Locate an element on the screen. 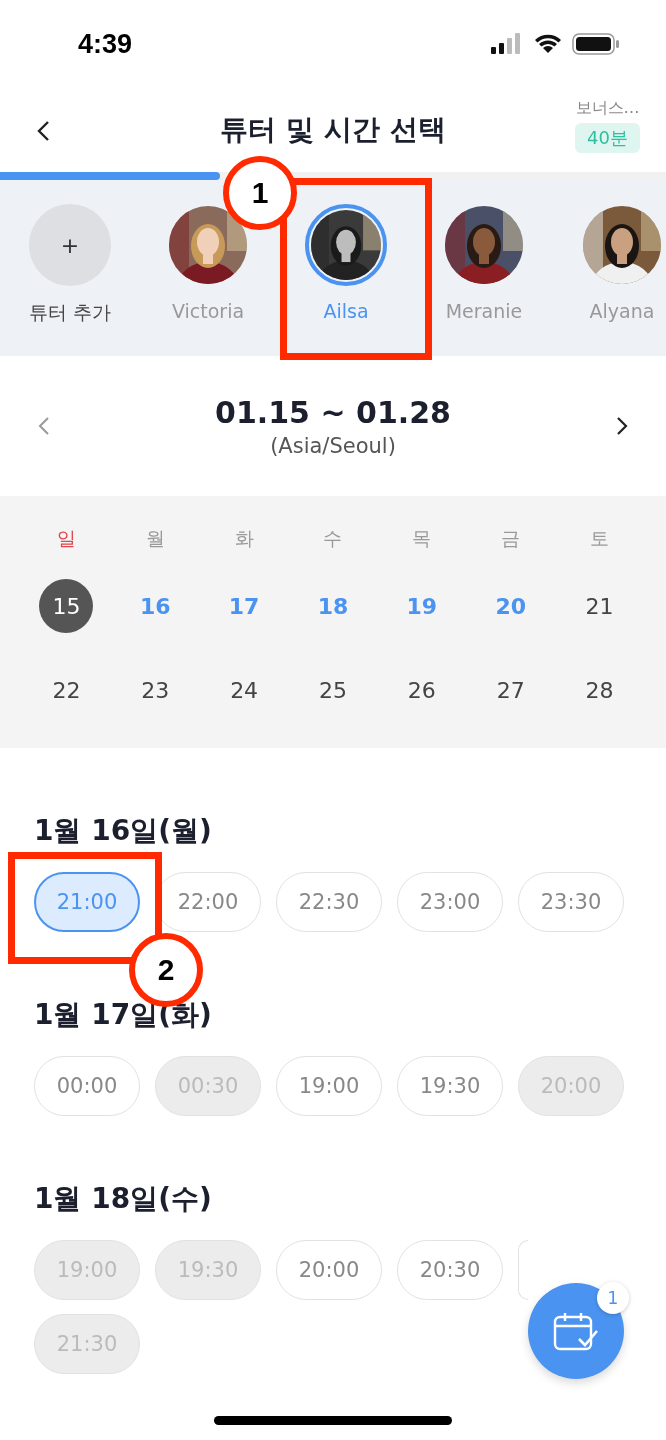 The image size is (666, 1440). calendar-day: 20 is located at coordinates (510, 606).